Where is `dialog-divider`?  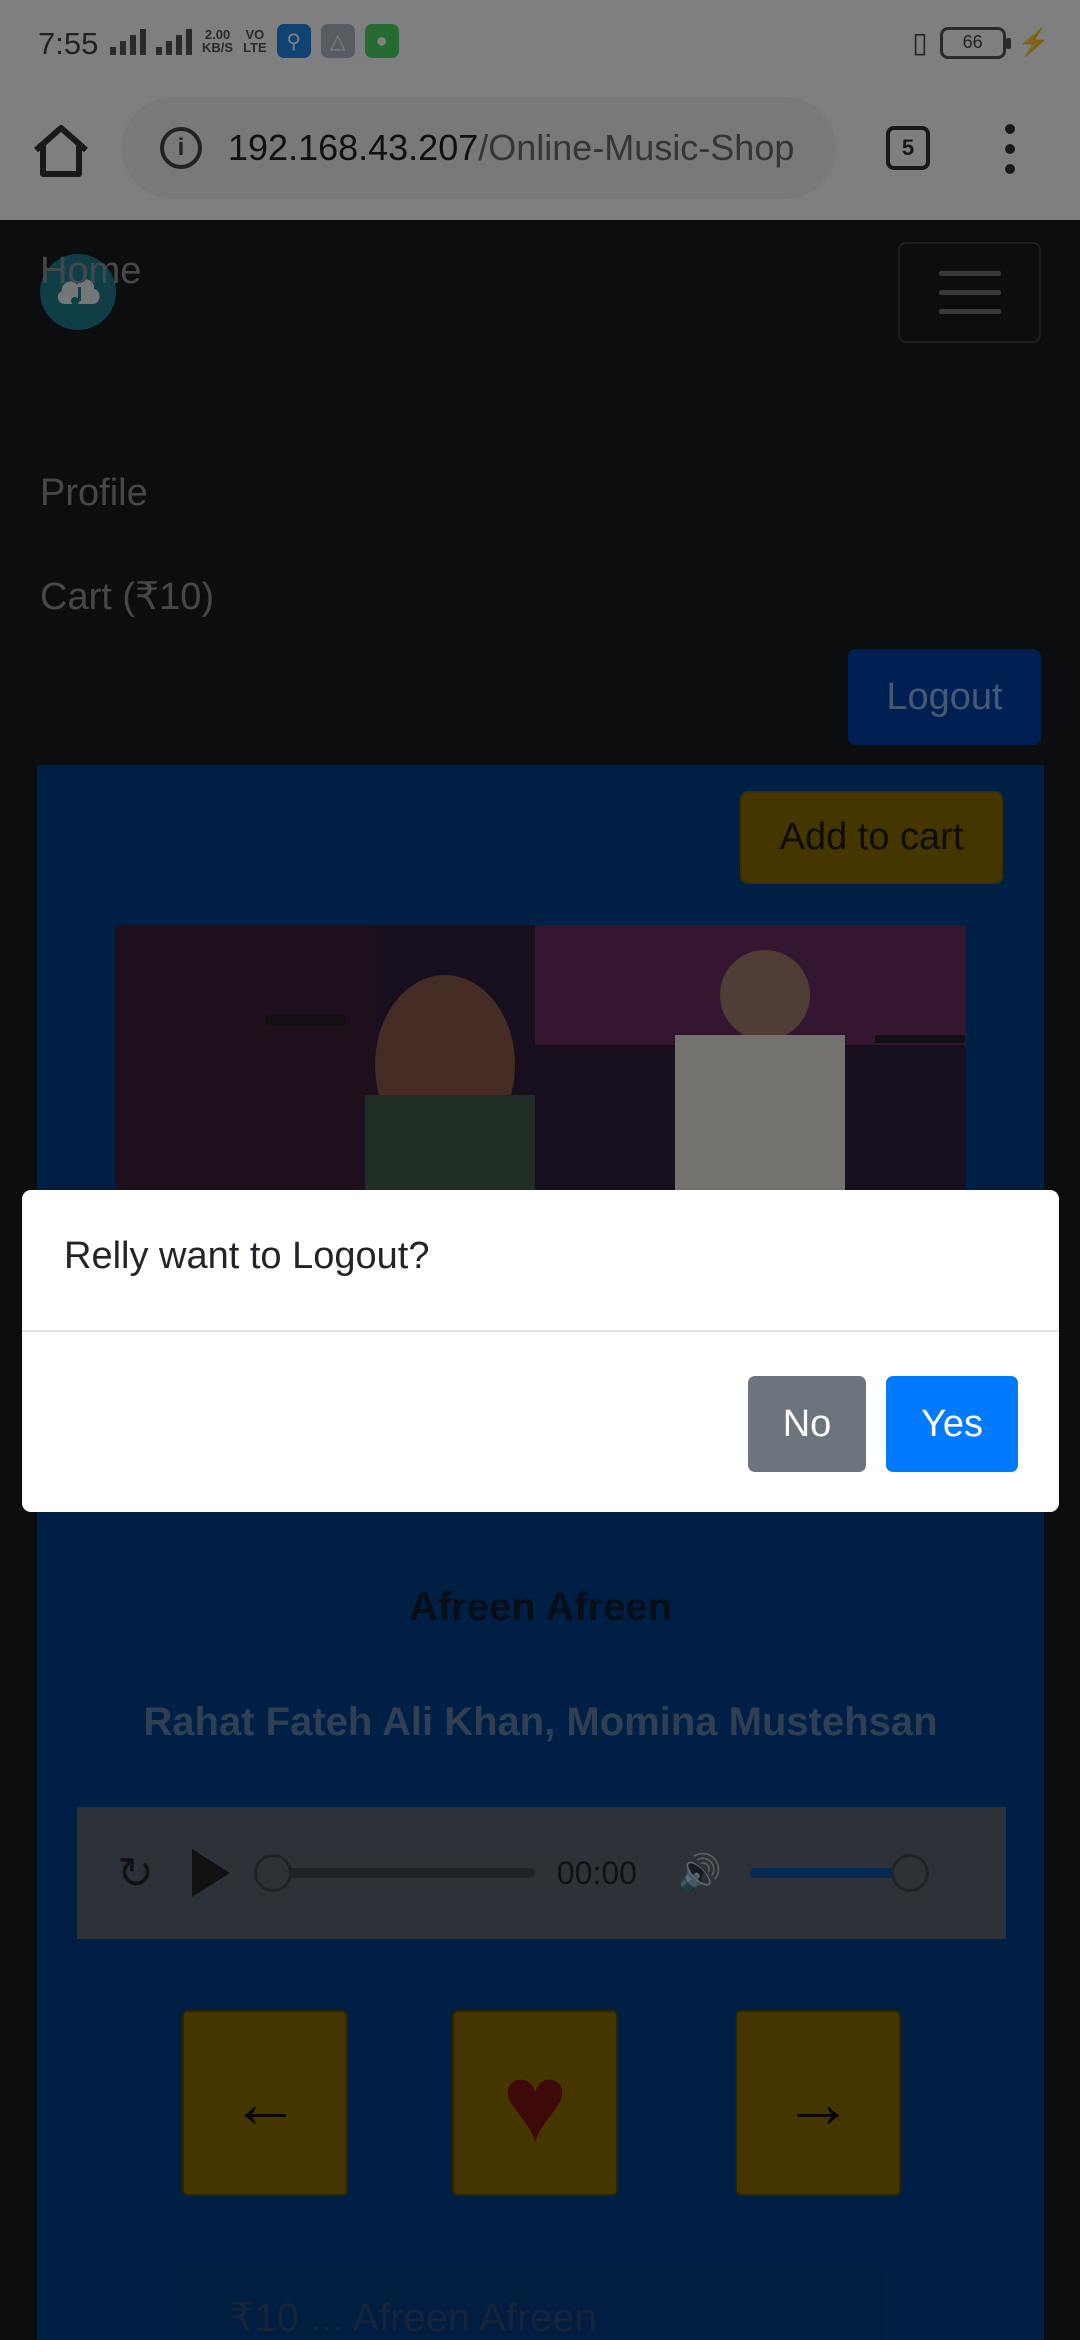
dialog-divider is located at coordinates (540, 1331).